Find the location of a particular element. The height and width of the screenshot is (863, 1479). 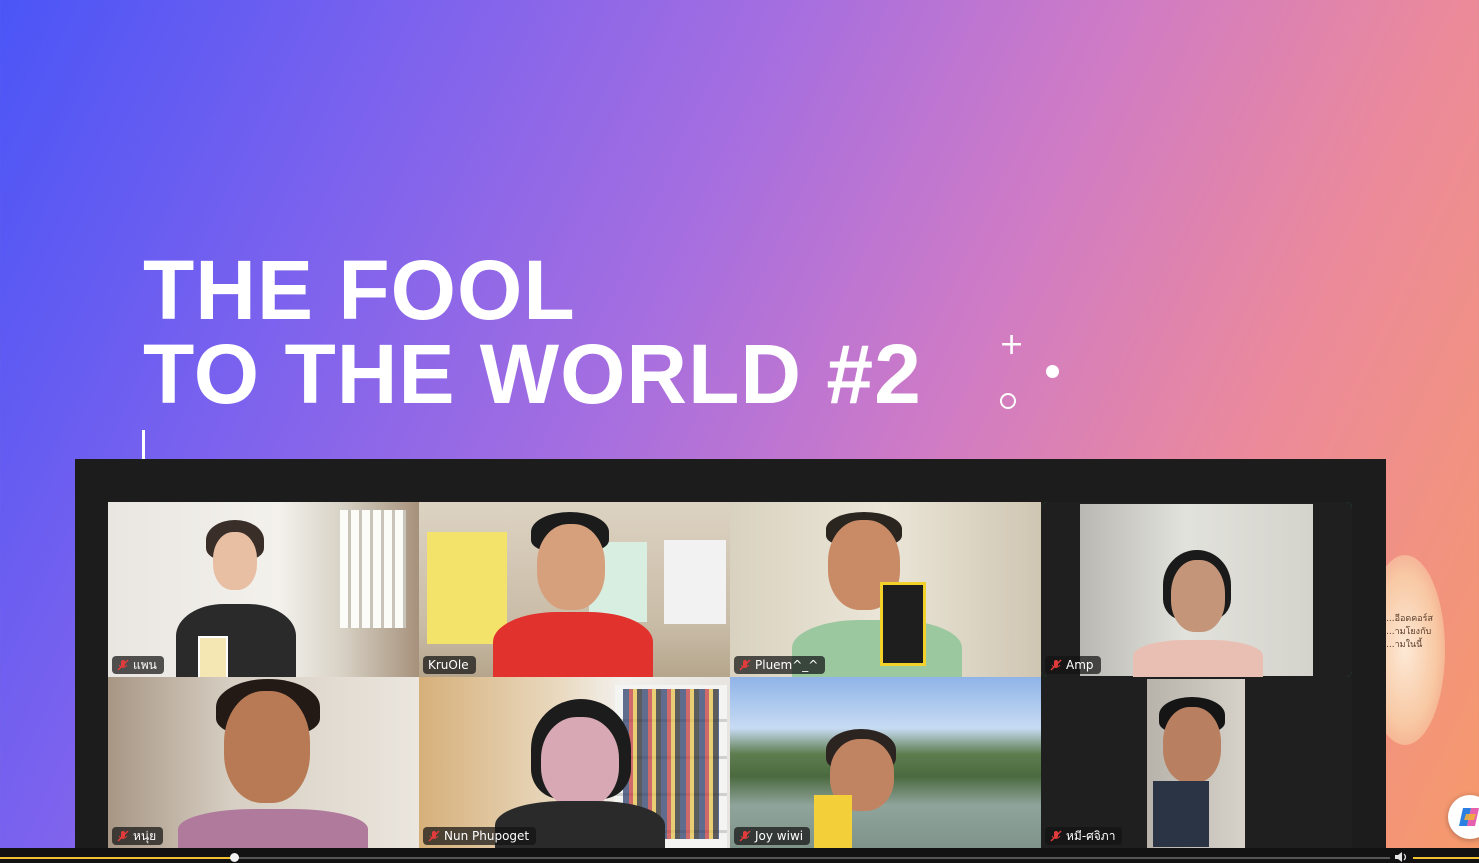

participant-name: Amp is located at coordinates (1080, 665).